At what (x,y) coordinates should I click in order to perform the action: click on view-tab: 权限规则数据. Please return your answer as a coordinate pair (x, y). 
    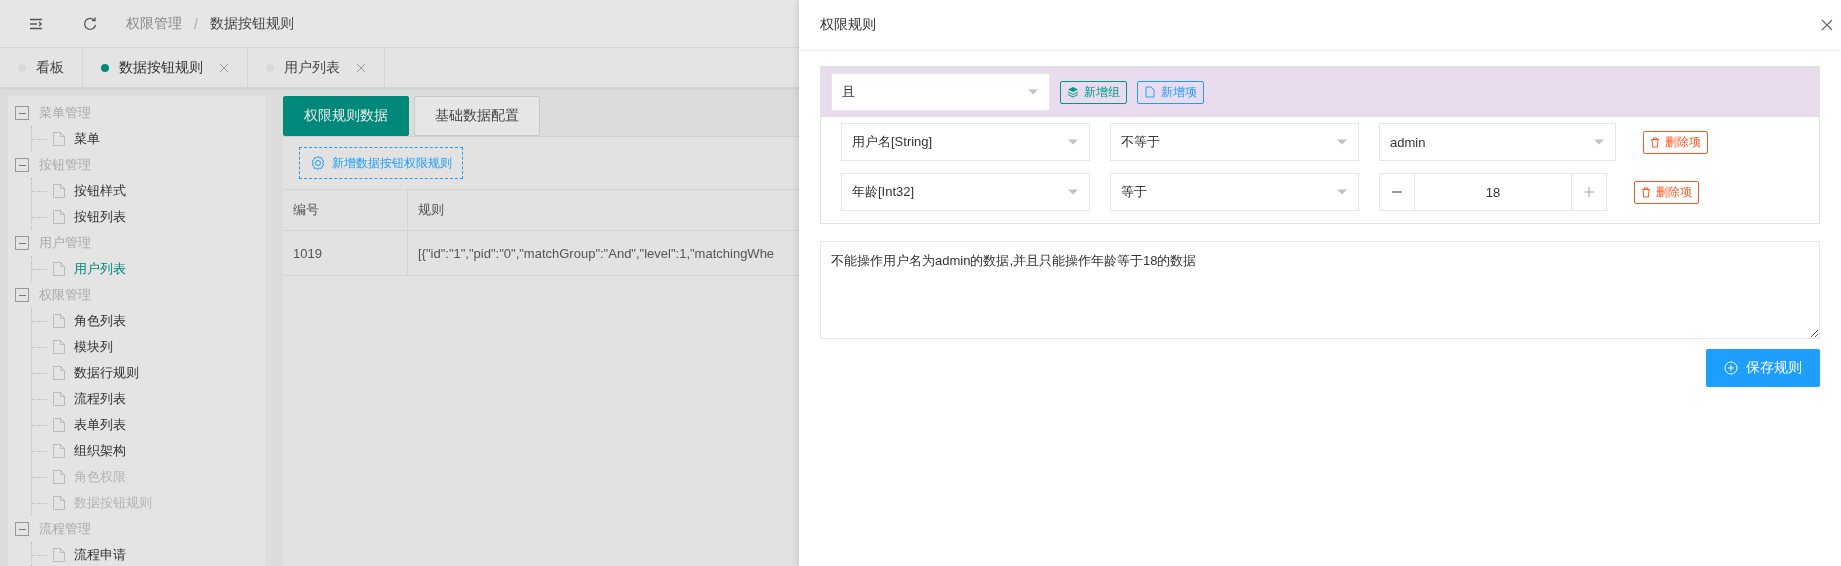
    Looking at the image, I should click on (346, 116).